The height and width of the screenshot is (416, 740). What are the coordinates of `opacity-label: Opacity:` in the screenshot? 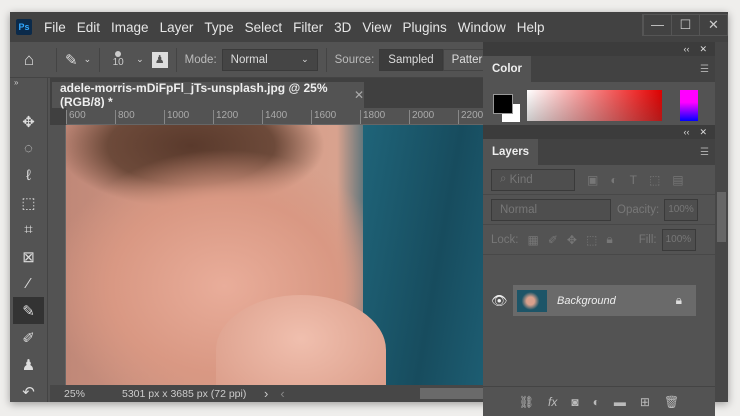 It's located at (638, 209).